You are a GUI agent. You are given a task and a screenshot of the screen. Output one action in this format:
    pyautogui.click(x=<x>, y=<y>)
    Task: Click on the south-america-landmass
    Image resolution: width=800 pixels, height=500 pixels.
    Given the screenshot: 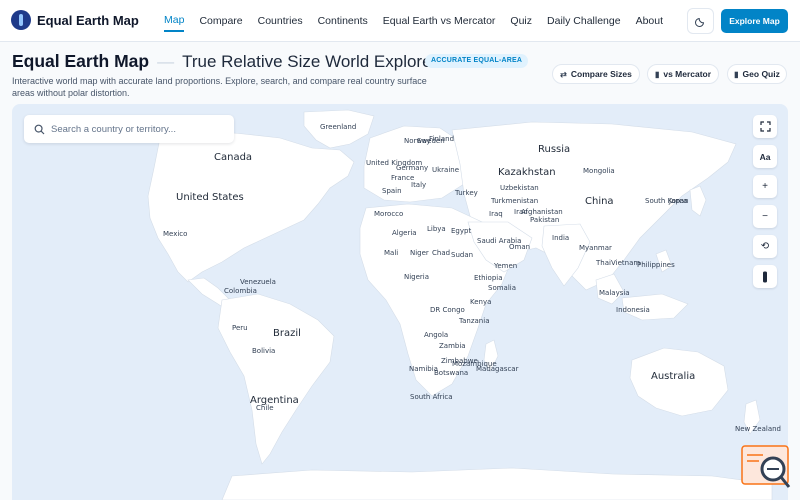 What is the action you would take?
    pyautogui.click(x=276, y=379)
    